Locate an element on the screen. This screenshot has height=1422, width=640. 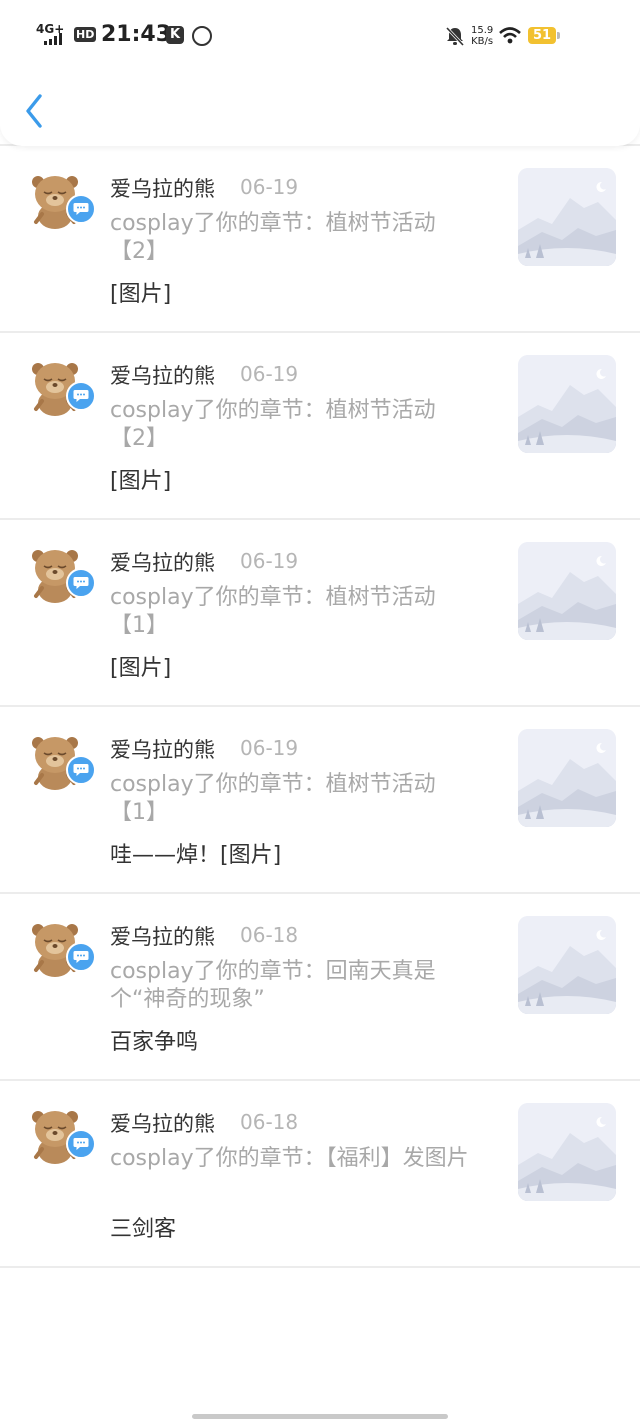
network-speed: 15.9 KB/s is located at coordinates (482, 36).